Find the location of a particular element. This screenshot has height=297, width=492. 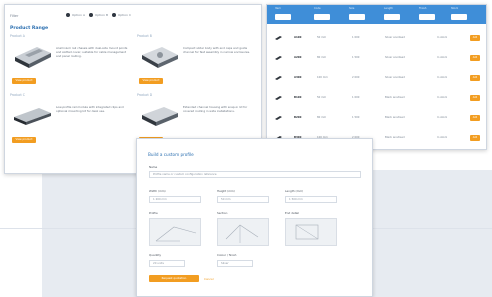

radio-option-b: Option B is located at coordinates (98, 15).